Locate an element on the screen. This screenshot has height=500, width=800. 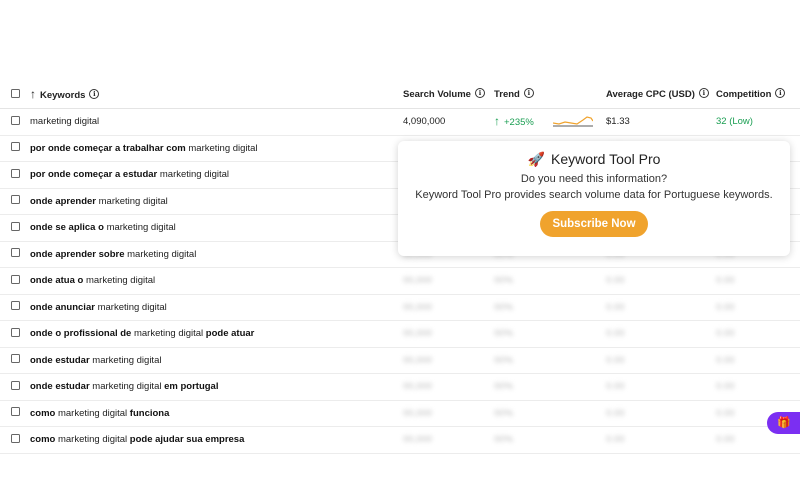
popup-title: 🚀 Keyword Tool Pro is located at coordinates (594, 159).